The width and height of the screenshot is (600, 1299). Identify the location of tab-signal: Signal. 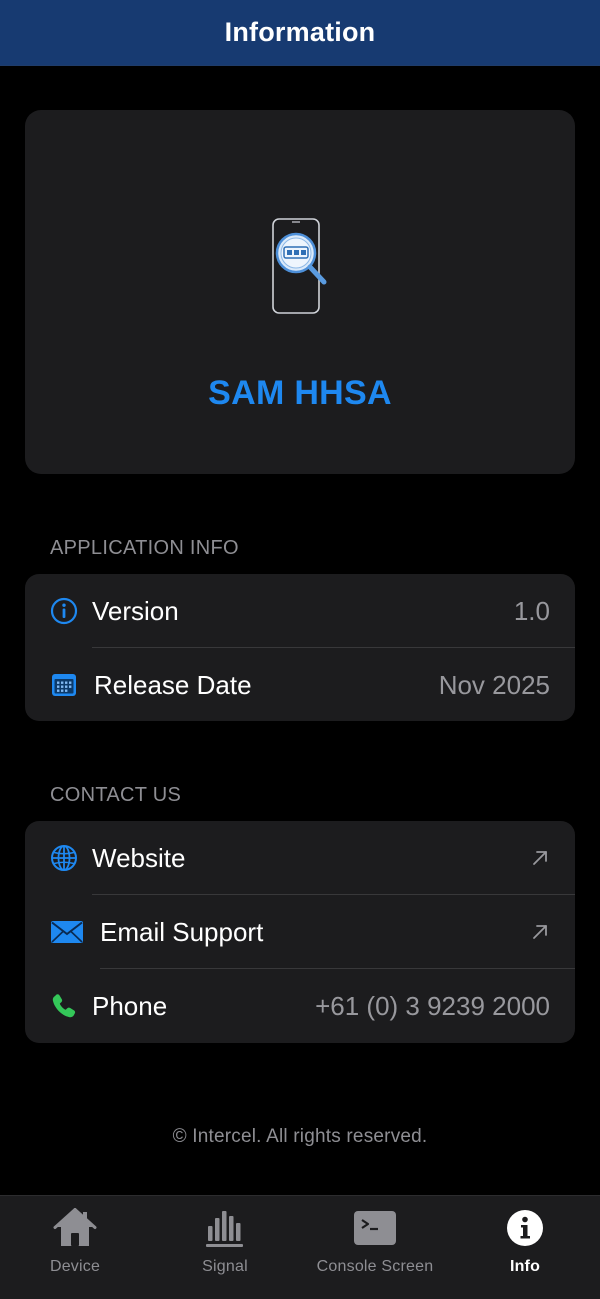
(225, 1247).